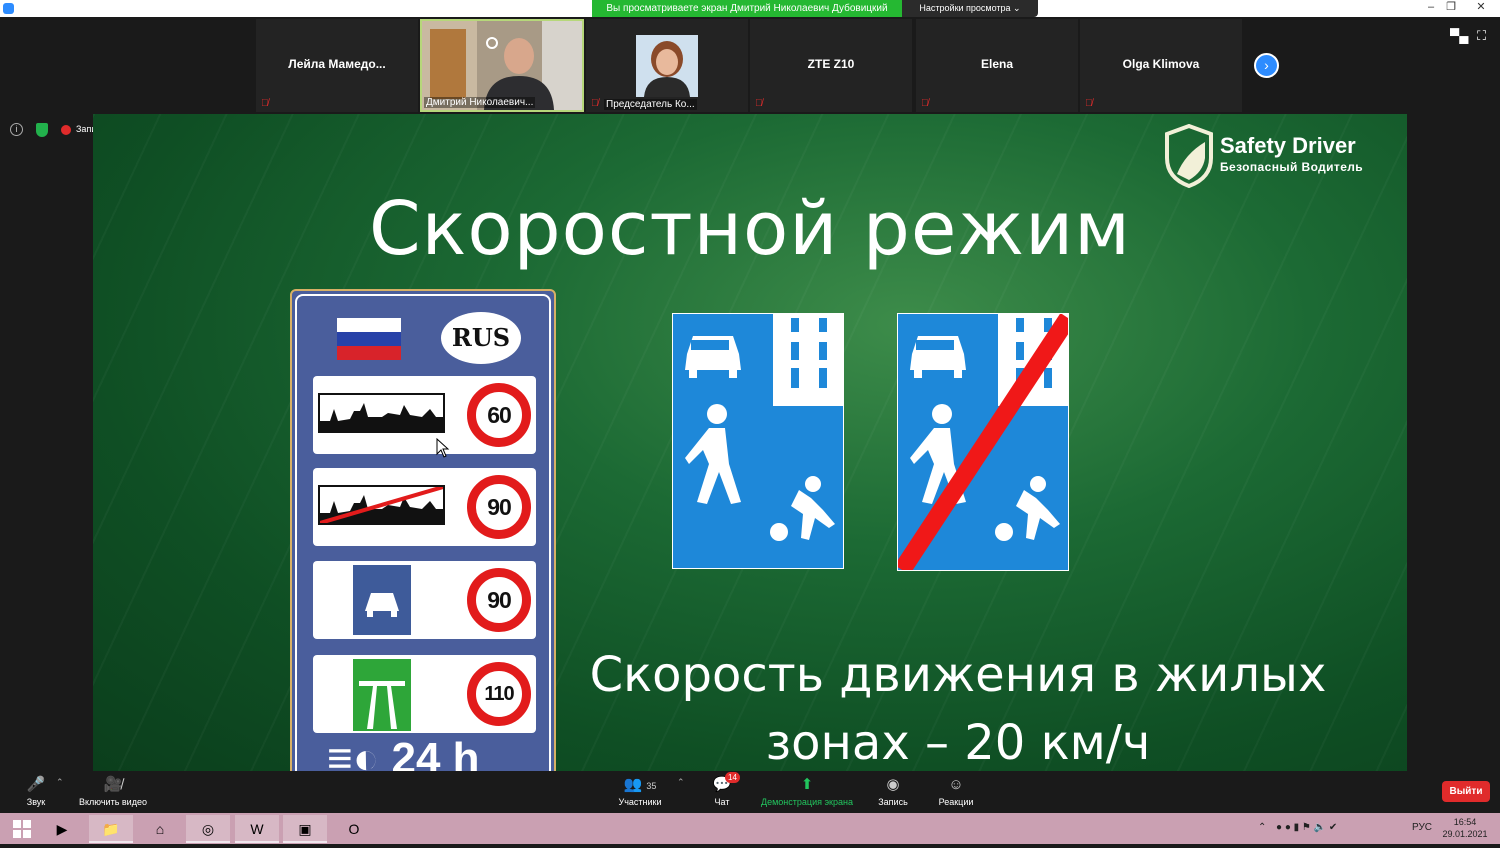  I want to click on caption-line-2: зонах – 20 км/ч, so click(958, 743).